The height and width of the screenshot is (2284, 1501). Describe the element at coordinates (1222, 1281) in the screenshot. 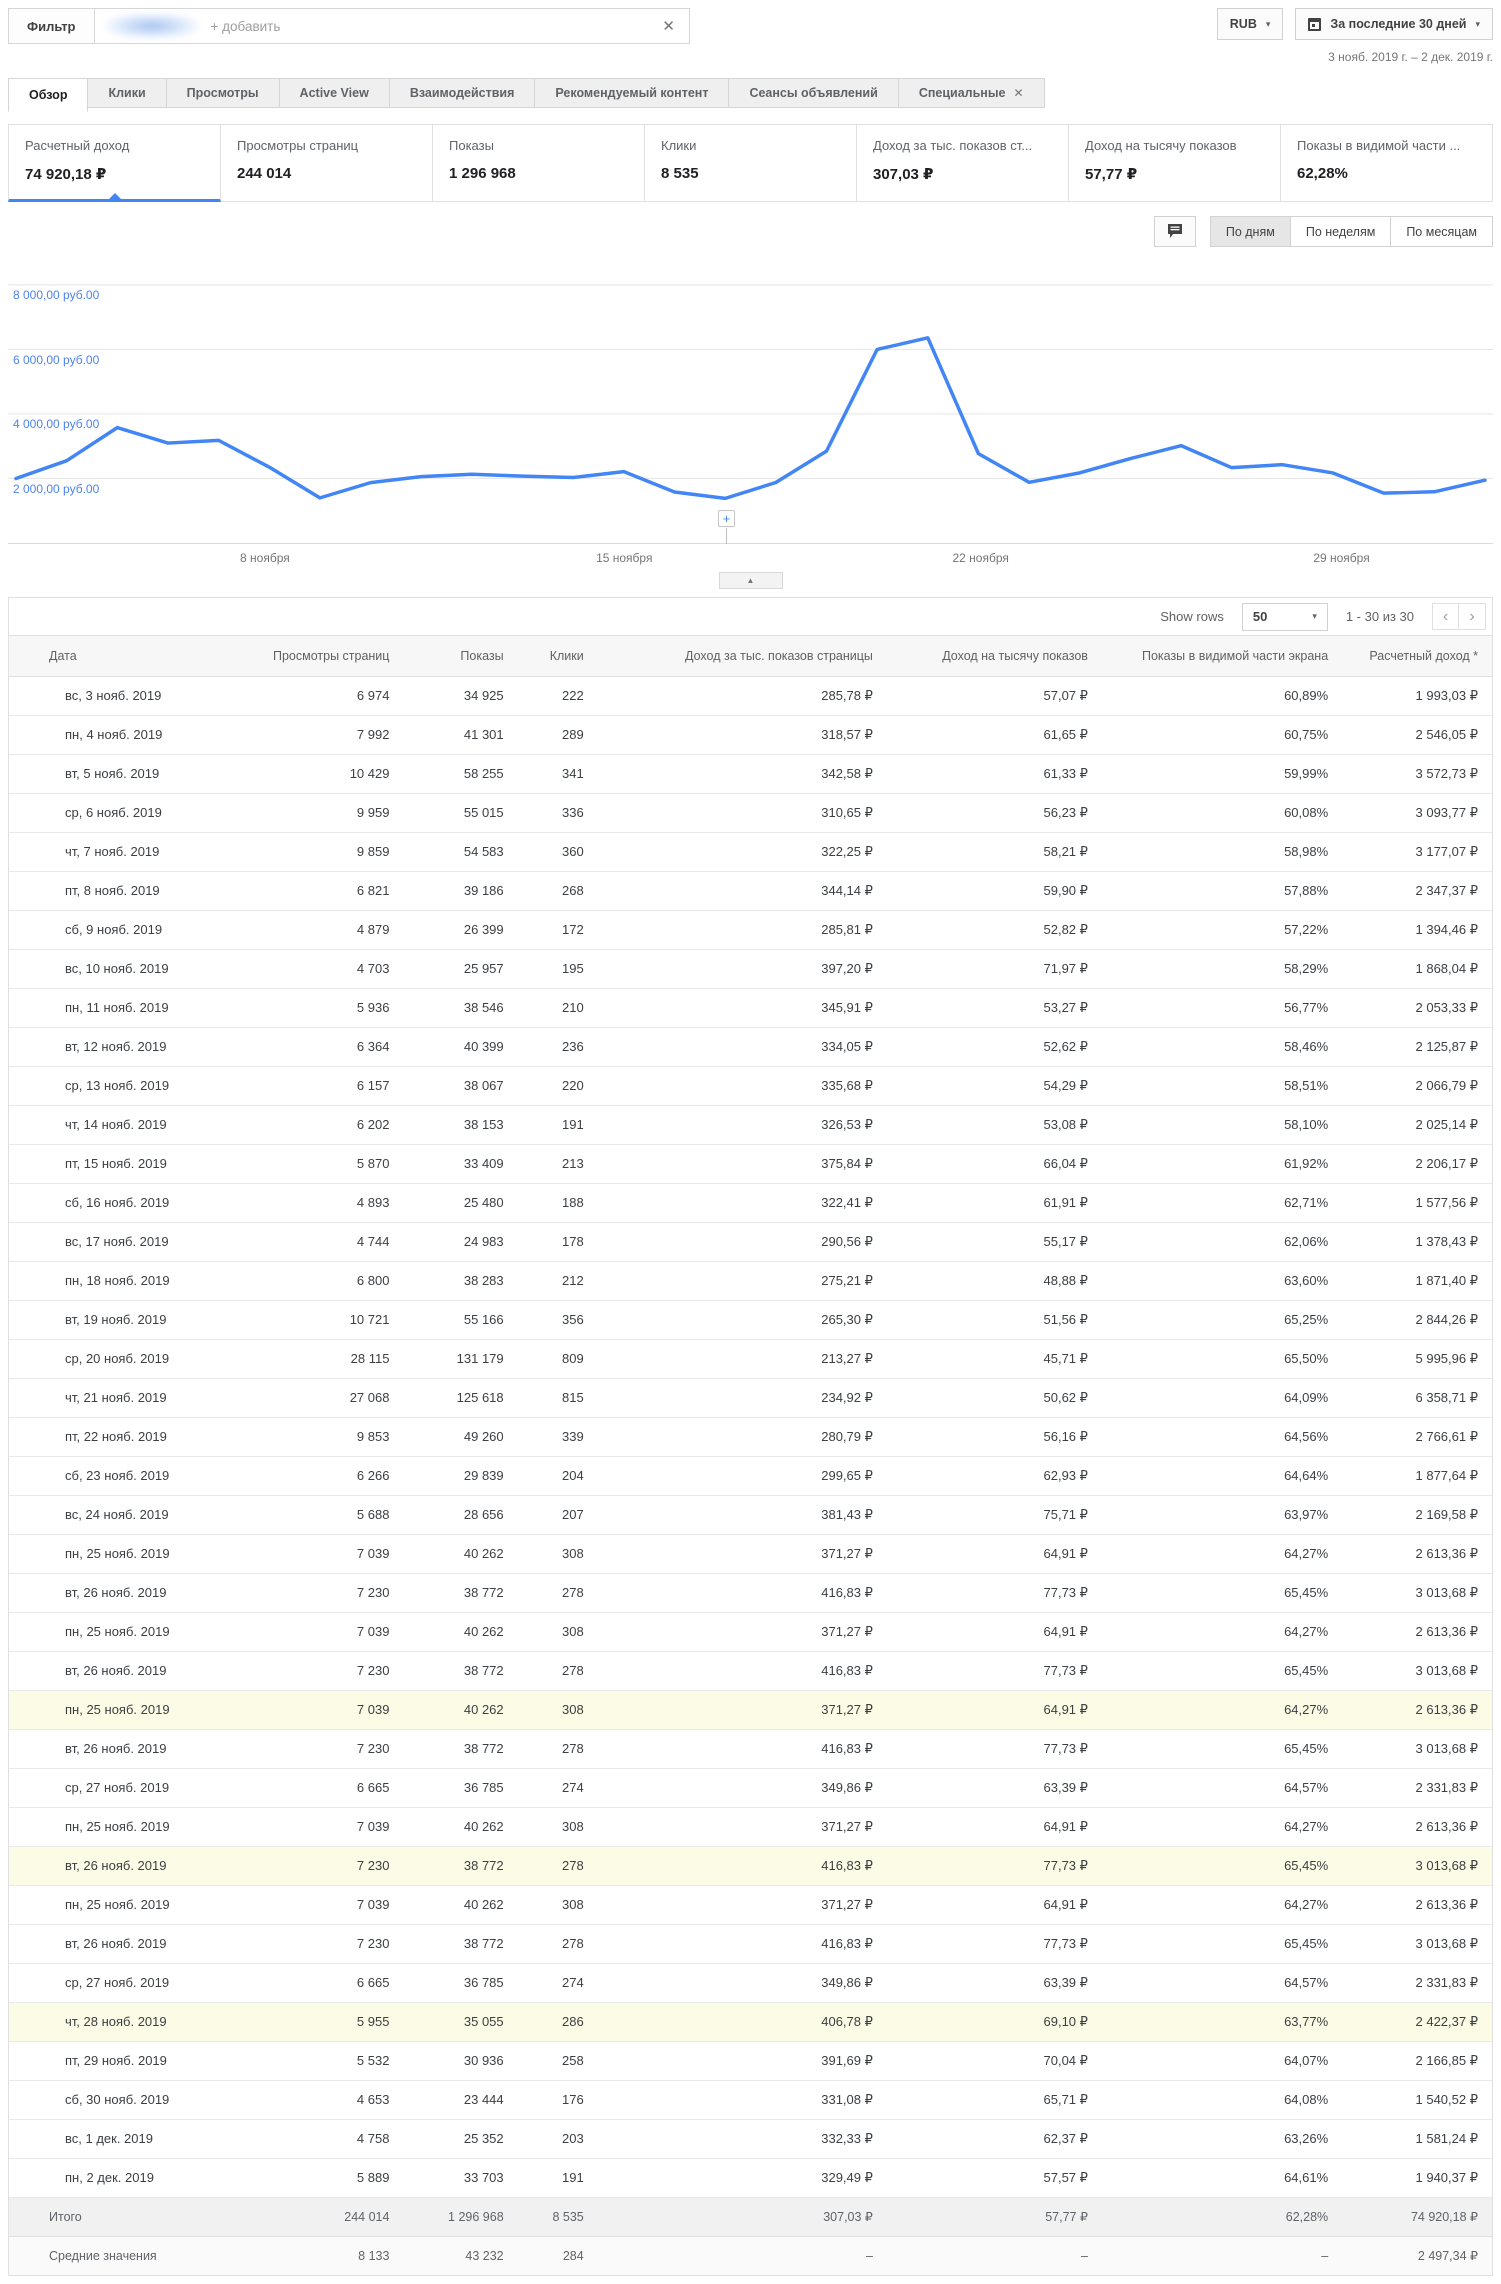

I see `cell-value: 63,60%` at that location.